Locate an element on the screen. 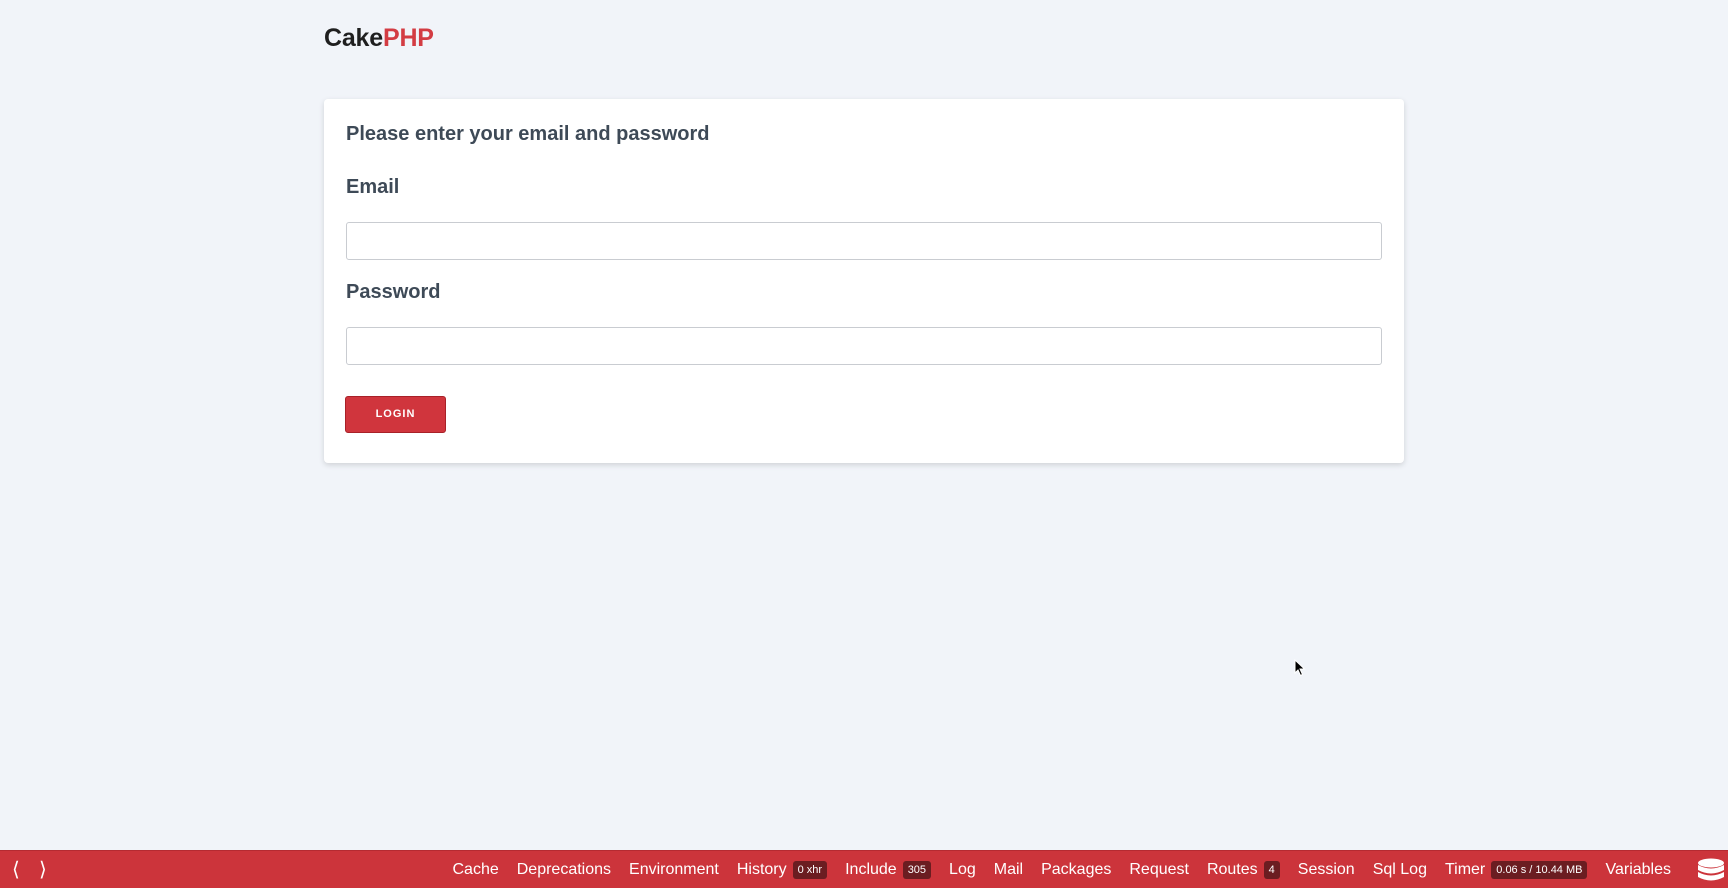 The width and height of the screenshot is (1728, 888). toolbar-panel-environment: Environment is located at coordinates (674, 869).